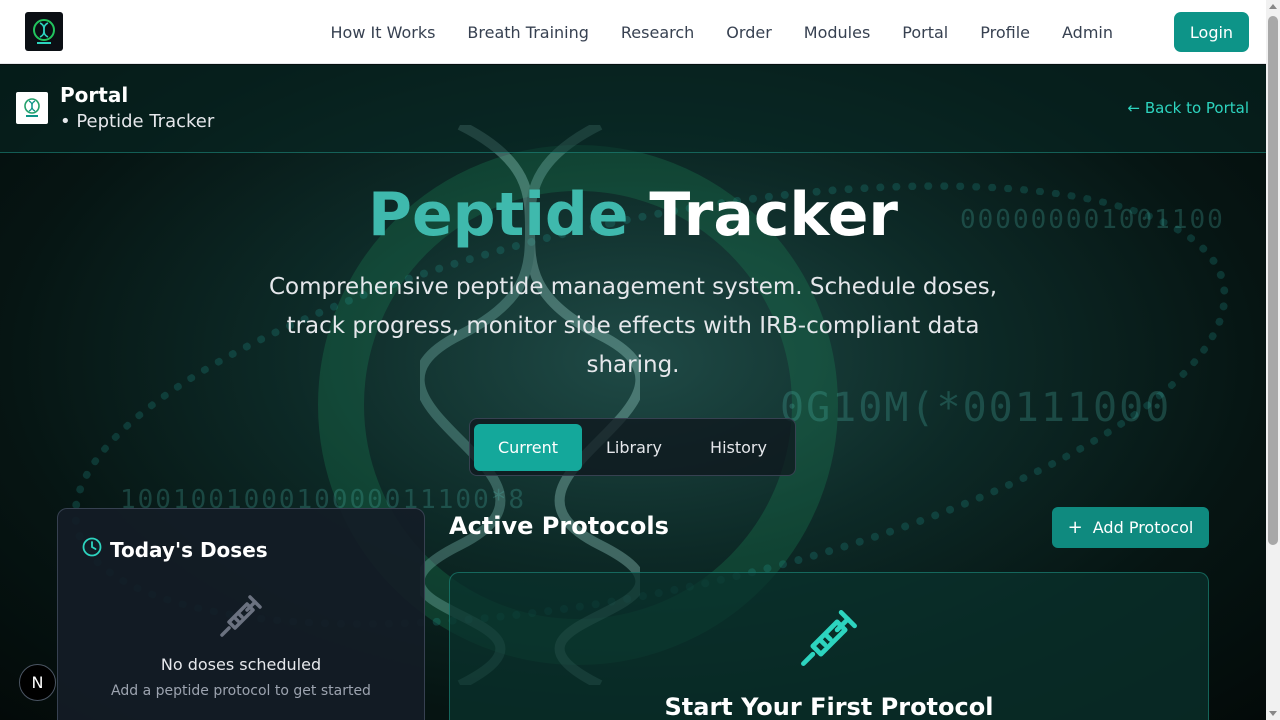  Describe the element at coordinates (925, 32) in the screenshot. I see `nav-portal: Portal` at that location.